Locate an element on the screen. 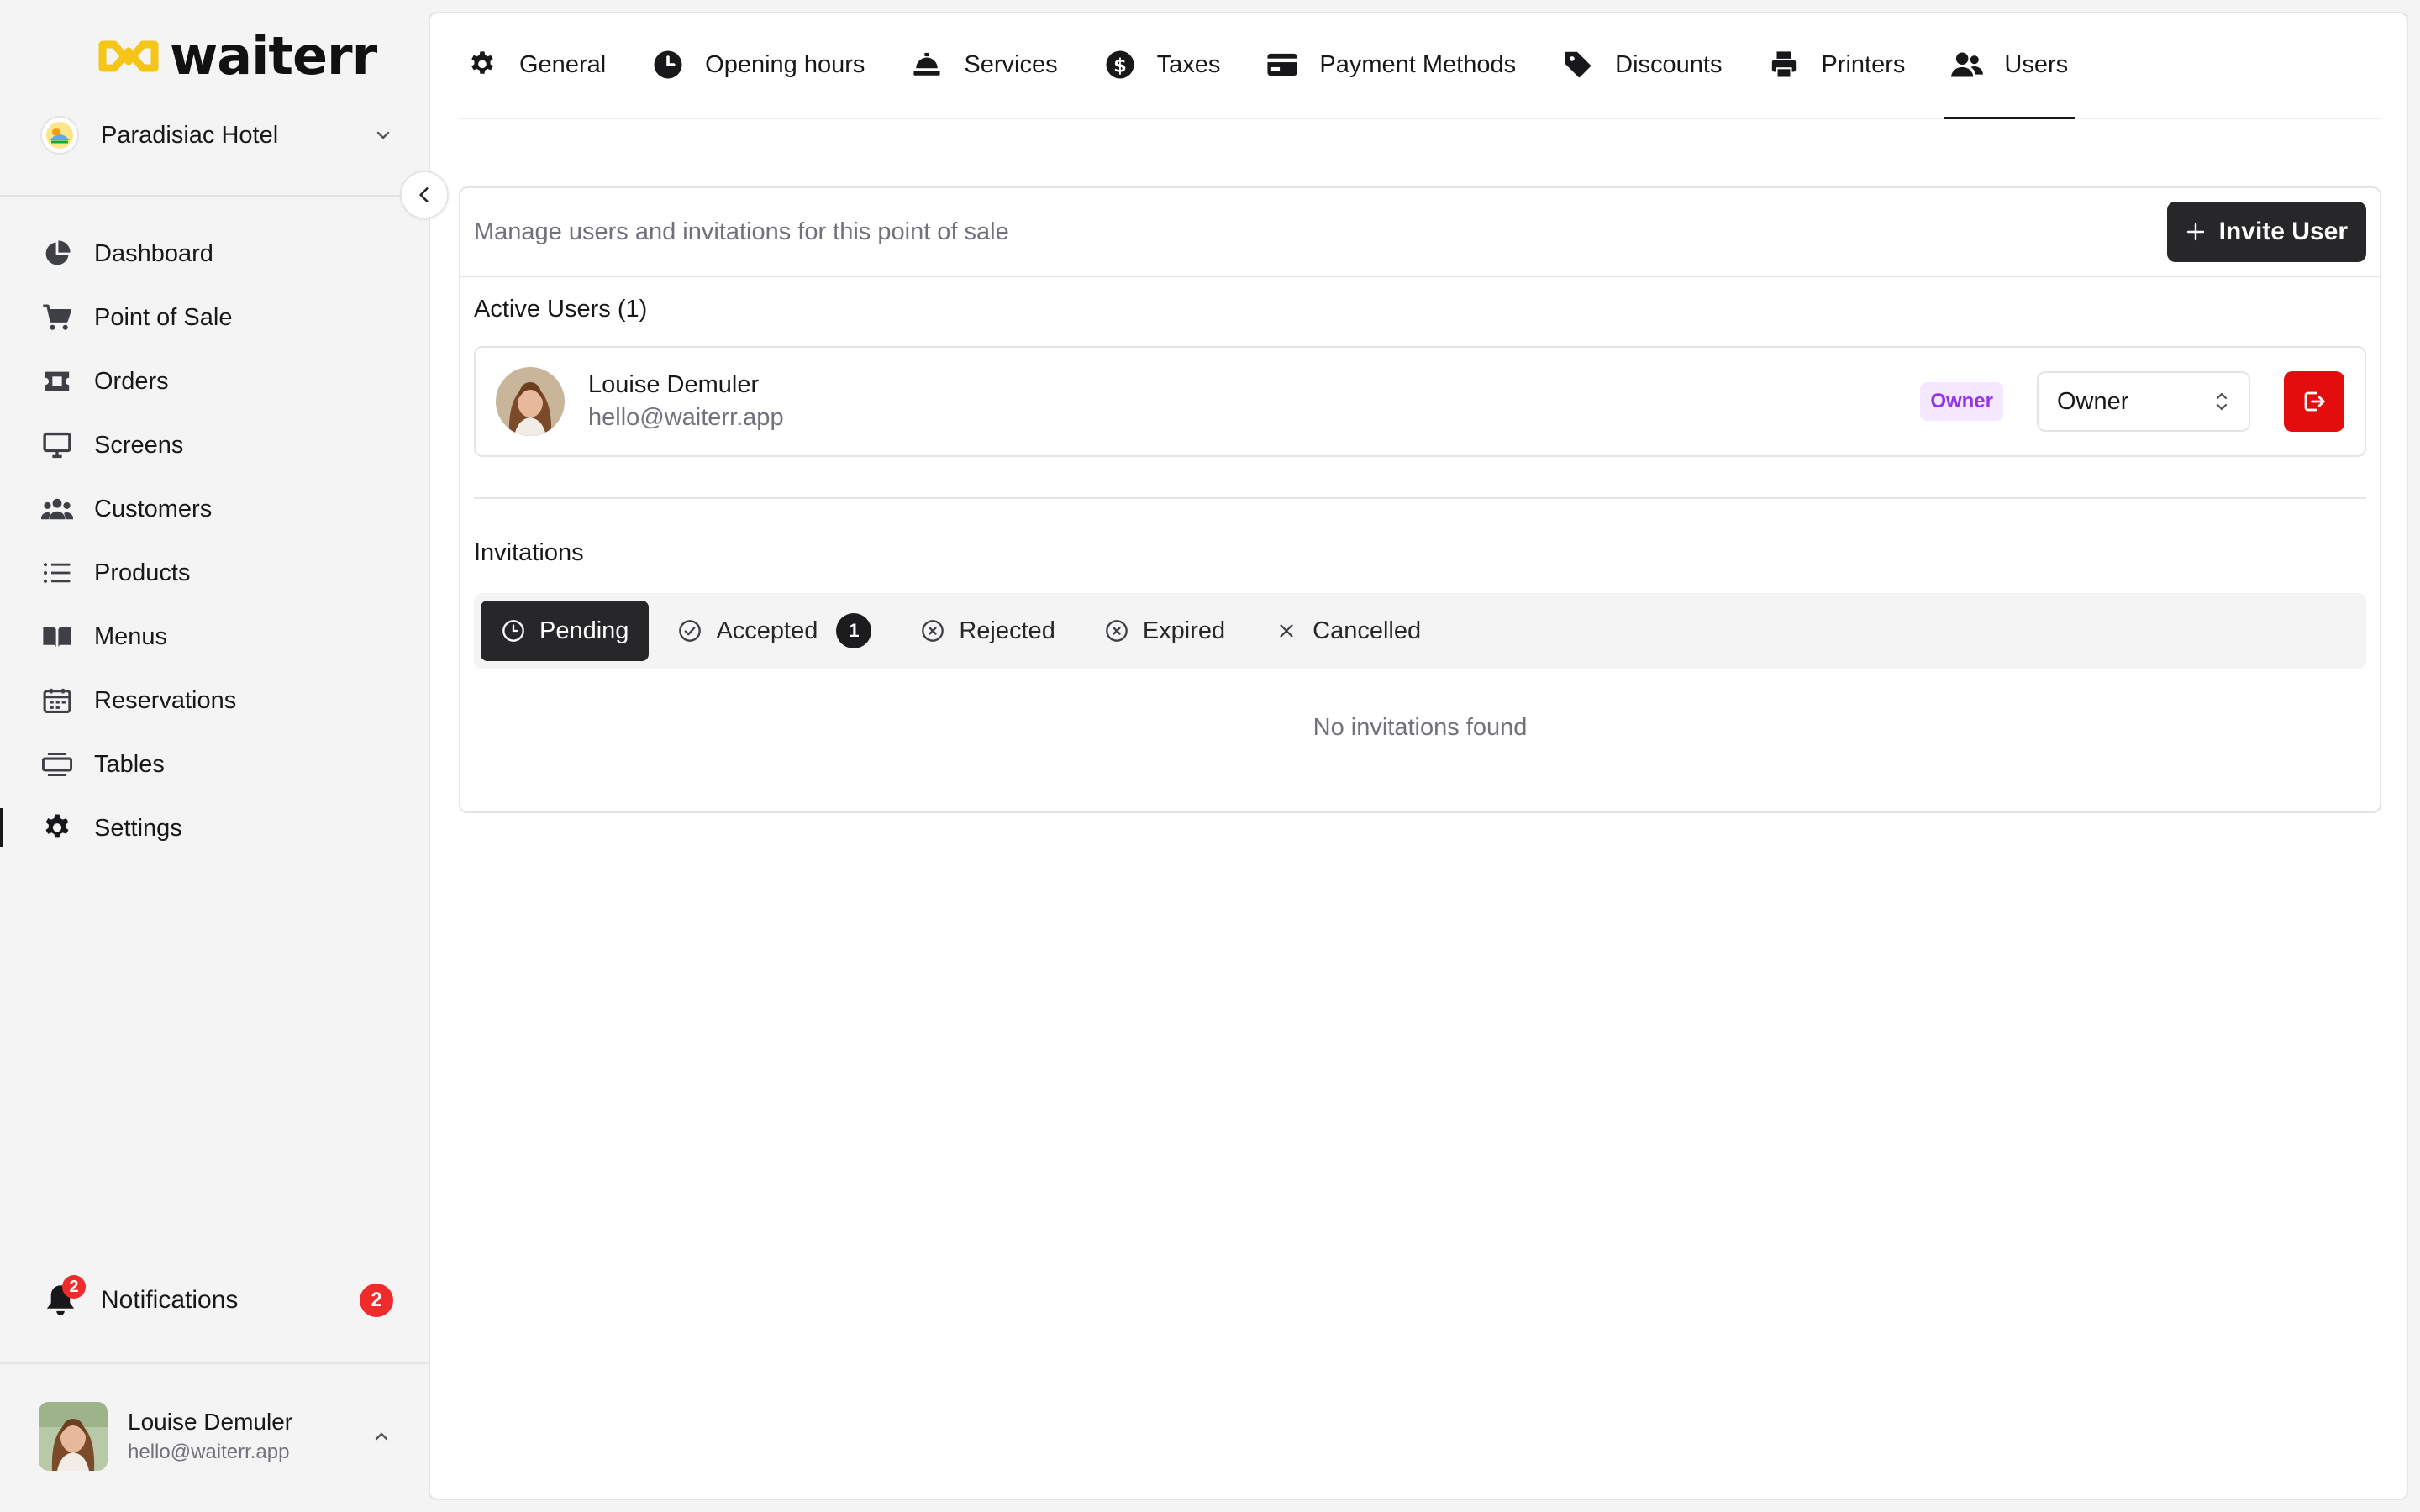 The height and width of the screenshot is (1512, 2420). sidebar-item-orders: Orders is located at coordinates (214, 381).